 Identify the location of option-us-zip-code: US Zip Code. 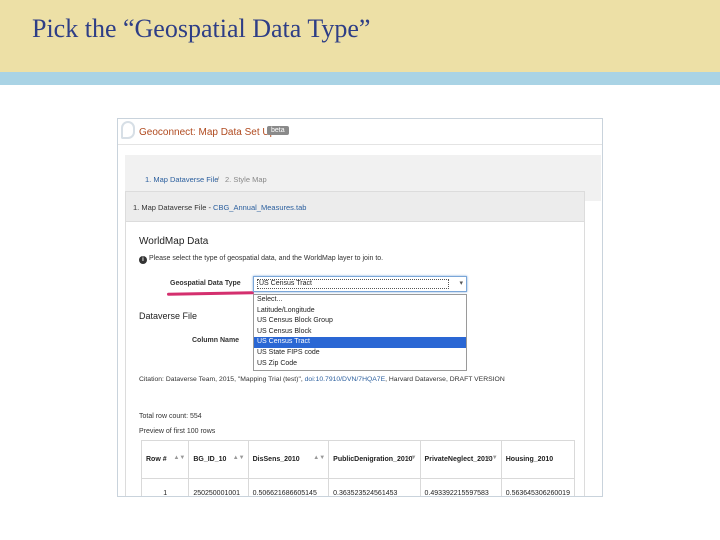
(360, 364).